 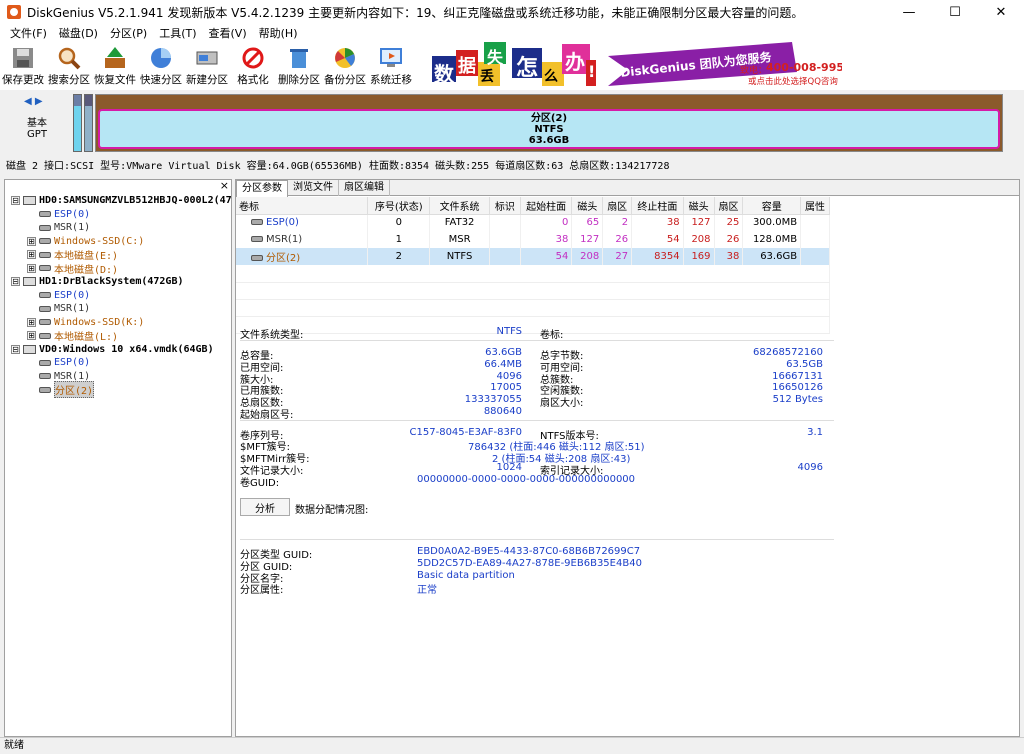 What do you see at coordinates (77, 123) in the screenshot?
I see `disk-map-esp-segment` at bounding box center [77, 123].